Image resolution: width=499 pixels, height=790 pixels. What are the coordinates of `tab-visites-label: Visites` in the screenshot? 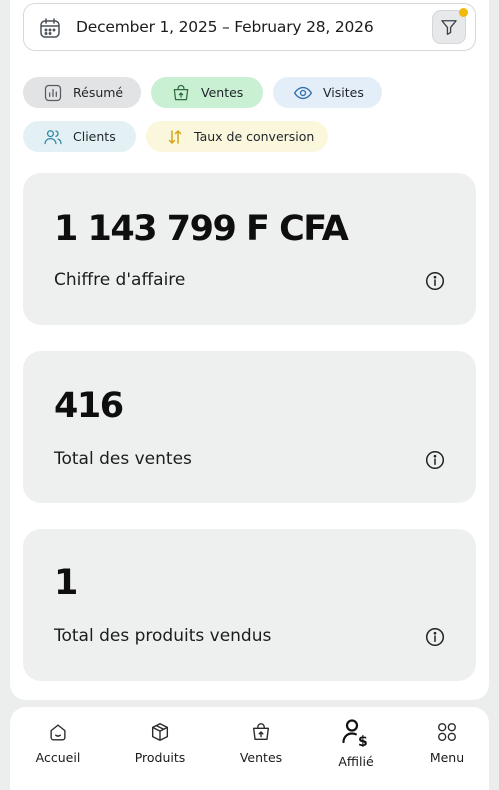 It's located at (343, 92).